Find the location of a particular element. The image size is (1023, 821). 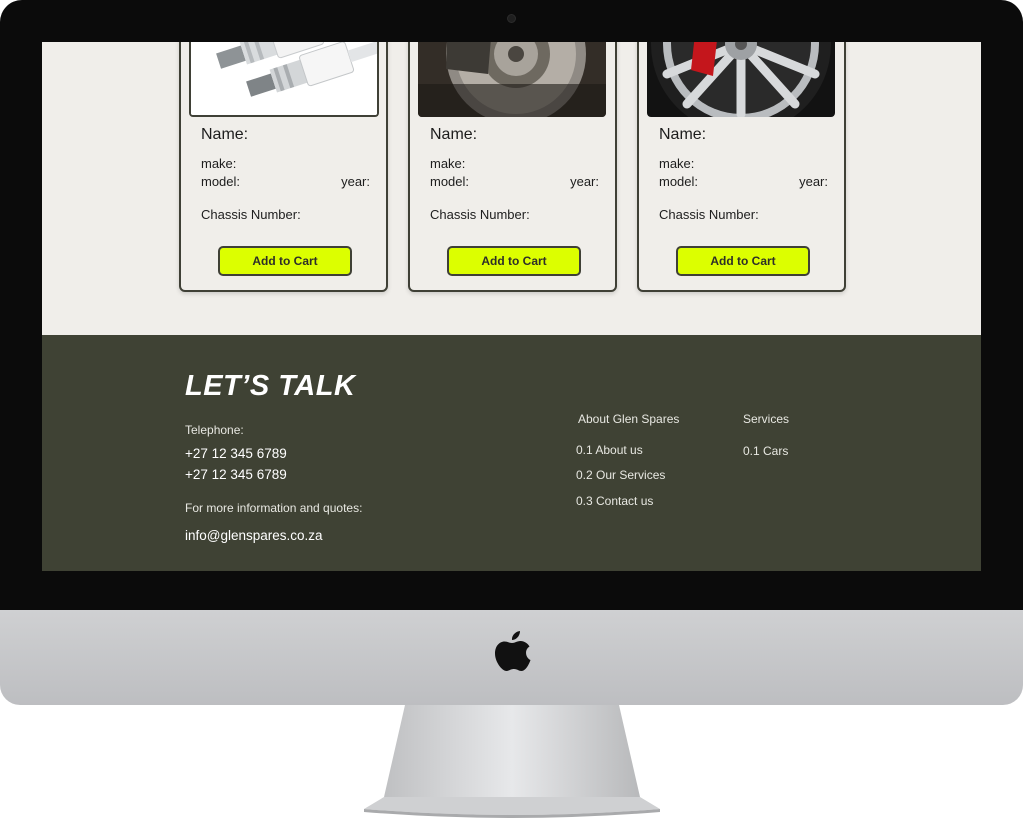

footer-link-our-services: 0.2 Our Services is located at coordinates (620, 475).